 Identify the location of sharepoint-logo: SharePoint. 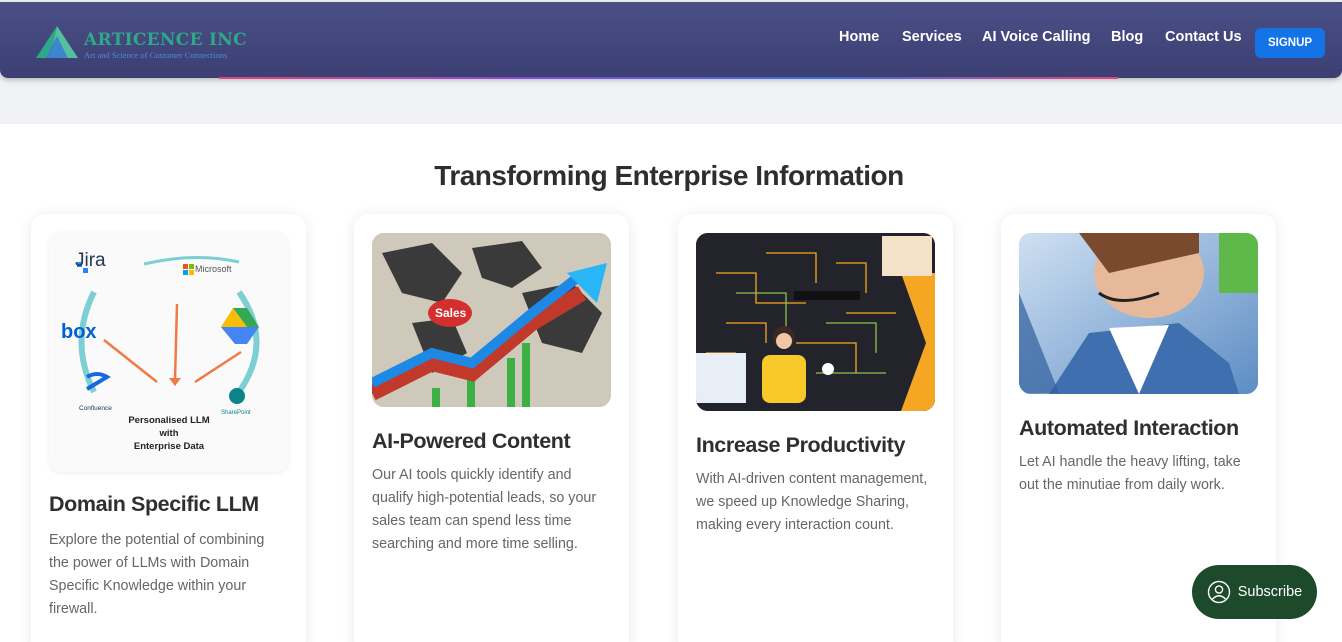
(236, 413).